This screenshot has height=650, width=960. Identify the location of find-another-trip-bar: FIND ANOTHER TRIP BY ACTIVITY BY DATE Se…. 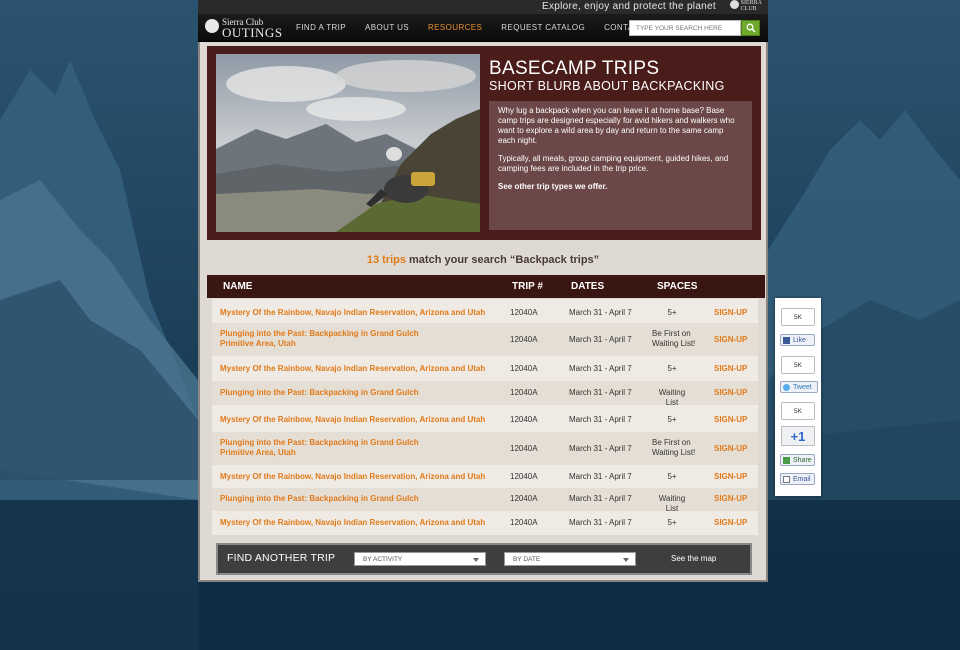
(484, 559).